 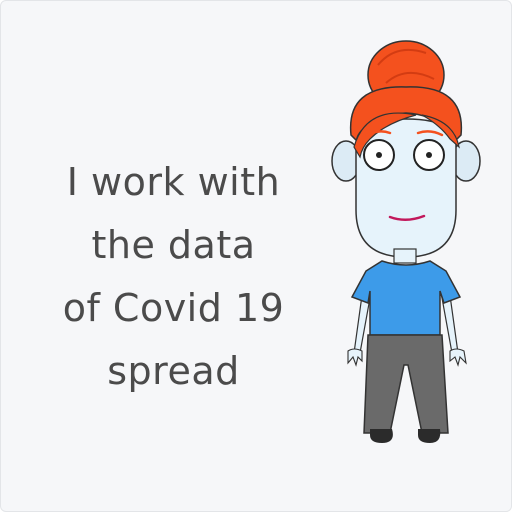 What do you see at coordinates (458, 357) in the screenshot?
I see `right-hand` at bounding box center [458, 357].